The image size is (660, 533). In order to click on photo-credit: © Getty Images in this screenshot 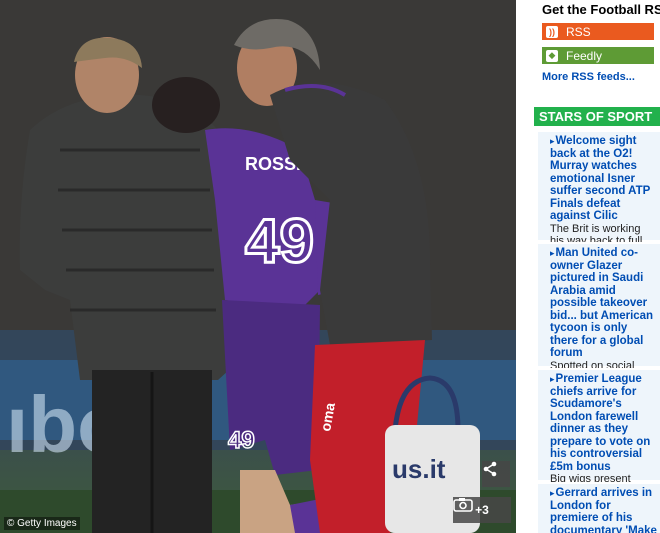, I will do `click(42, 523)`.